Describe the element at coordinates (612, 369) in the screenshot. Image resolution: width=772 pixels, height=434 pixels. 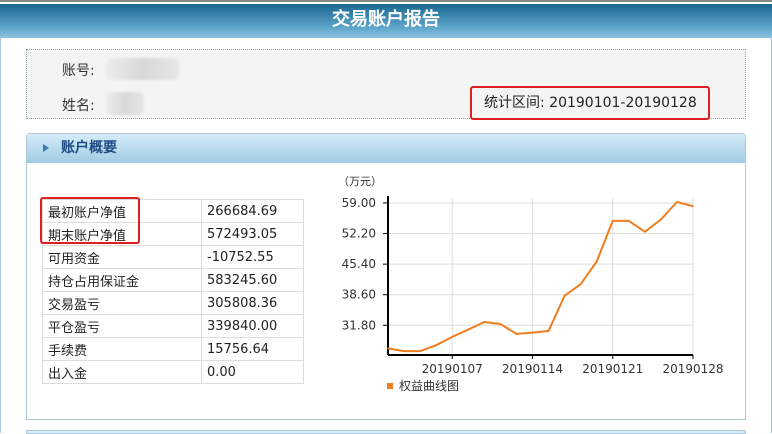
I see `x-tick-label: 20190121` at that location.